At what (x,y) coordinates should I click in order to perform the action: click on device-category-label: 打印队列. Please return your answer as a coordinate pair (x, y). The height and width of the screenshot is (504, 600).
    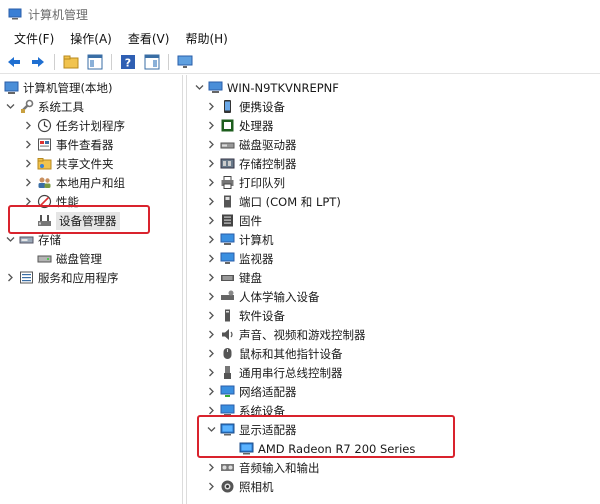
    Looking at the image, I should click on (262, 182).